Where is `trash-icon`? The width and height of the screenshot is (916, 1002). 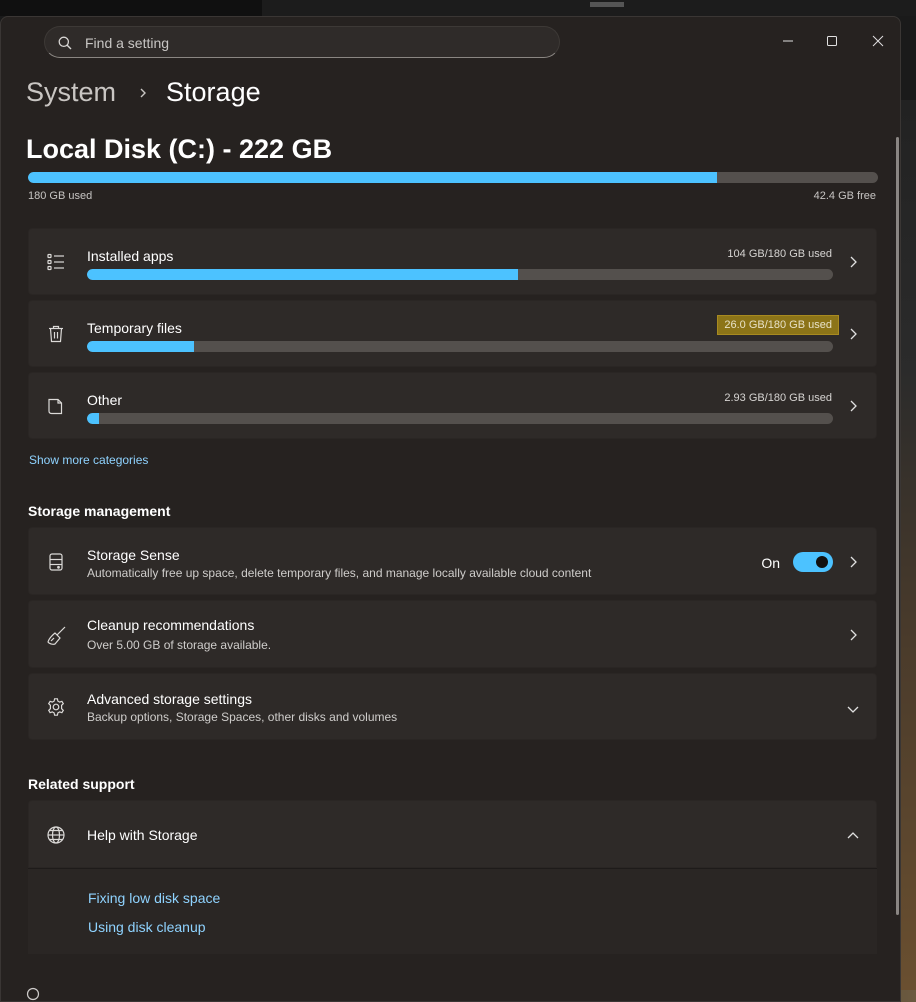
trash-icon is located at coordinates (56, 336).